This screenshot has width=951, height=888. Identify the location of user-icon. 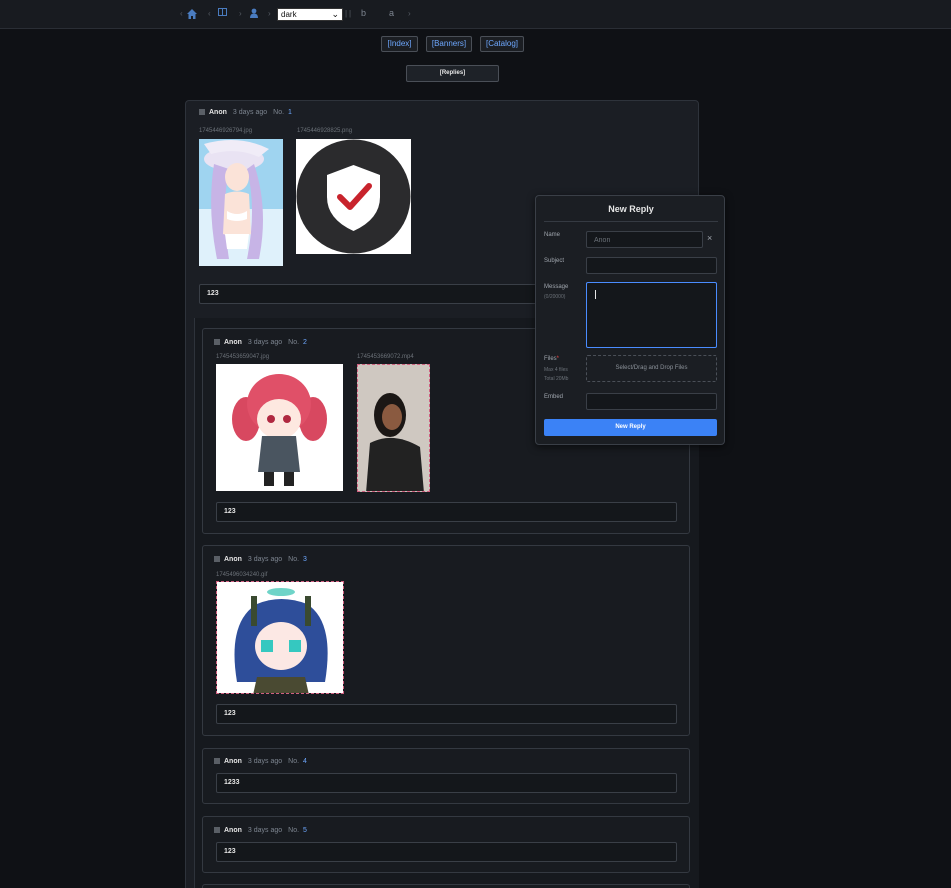
(254, 13).